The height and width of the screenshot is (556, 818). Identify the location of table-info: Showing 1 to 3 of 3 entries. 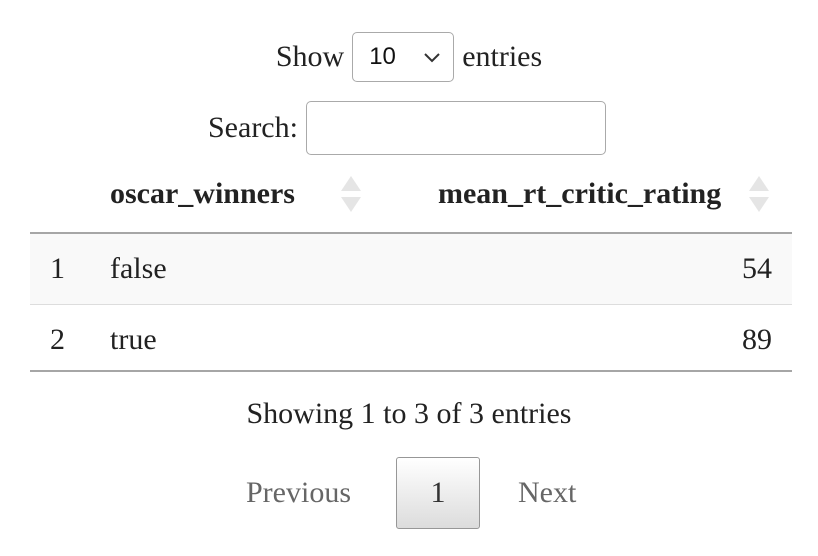
(409, 413).